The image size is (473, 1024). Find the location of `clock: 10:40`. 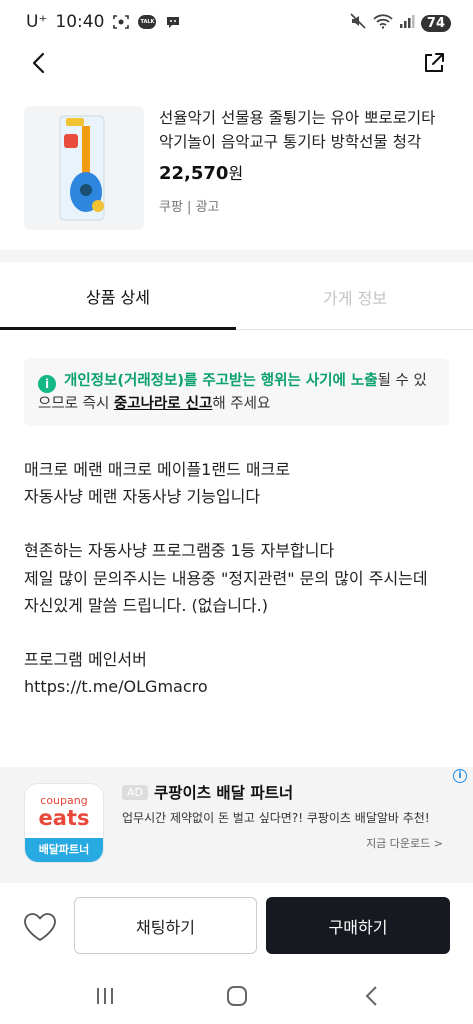

clock: 10:40 is located at coordinates (80, 22).